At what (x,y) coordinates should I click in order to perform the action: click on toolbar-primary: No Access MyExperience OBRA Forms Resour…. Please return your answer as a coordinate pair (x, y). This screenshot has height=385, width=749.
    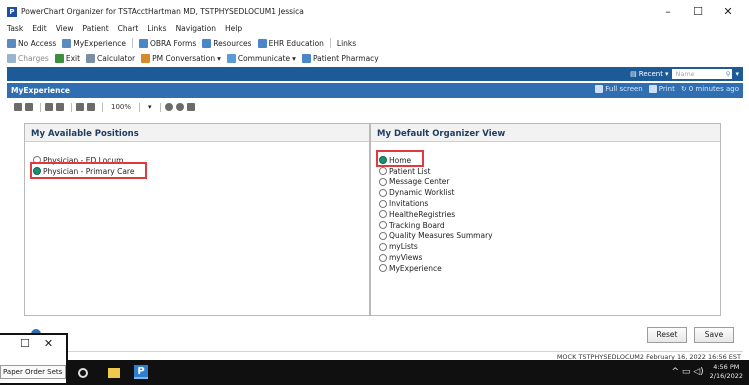
    Looking at the image, I should click on (184, 43).